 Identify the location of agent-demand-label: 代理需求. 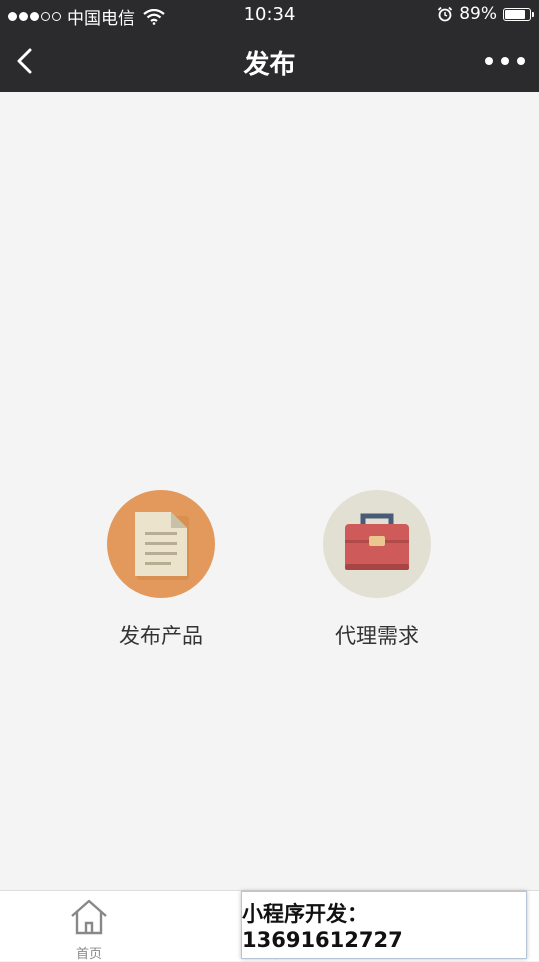
(377, 636).